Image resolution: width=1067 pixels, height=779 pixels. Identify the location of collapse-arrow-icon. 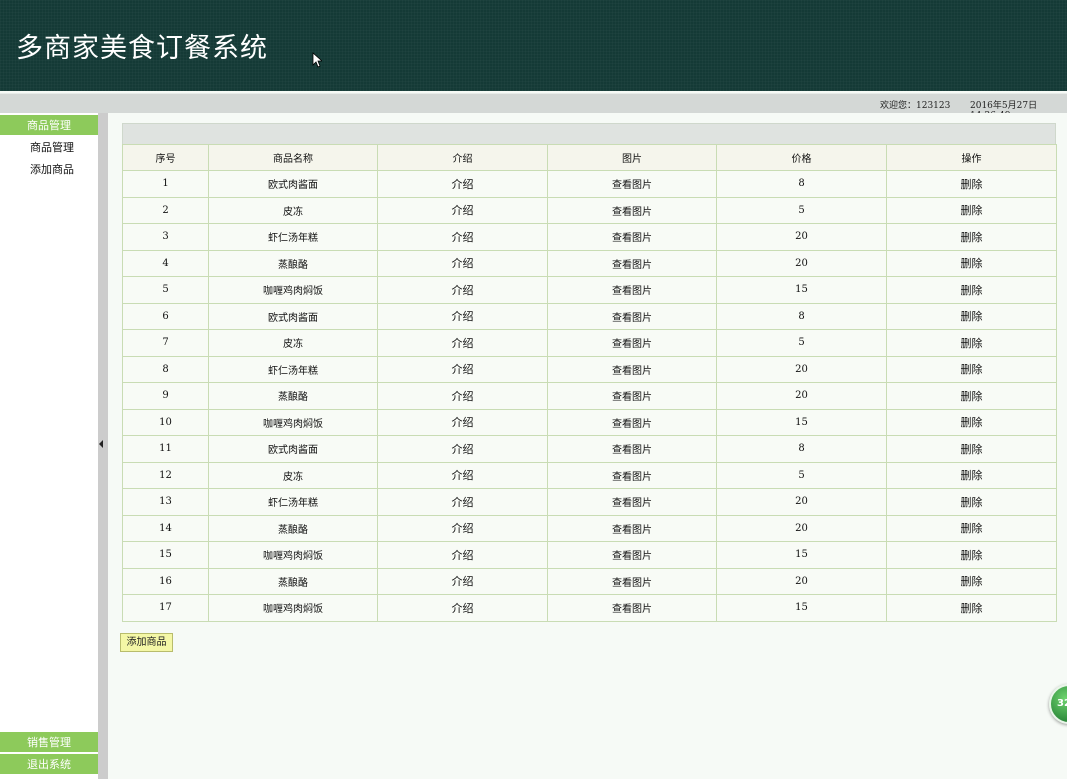
(101, 444).